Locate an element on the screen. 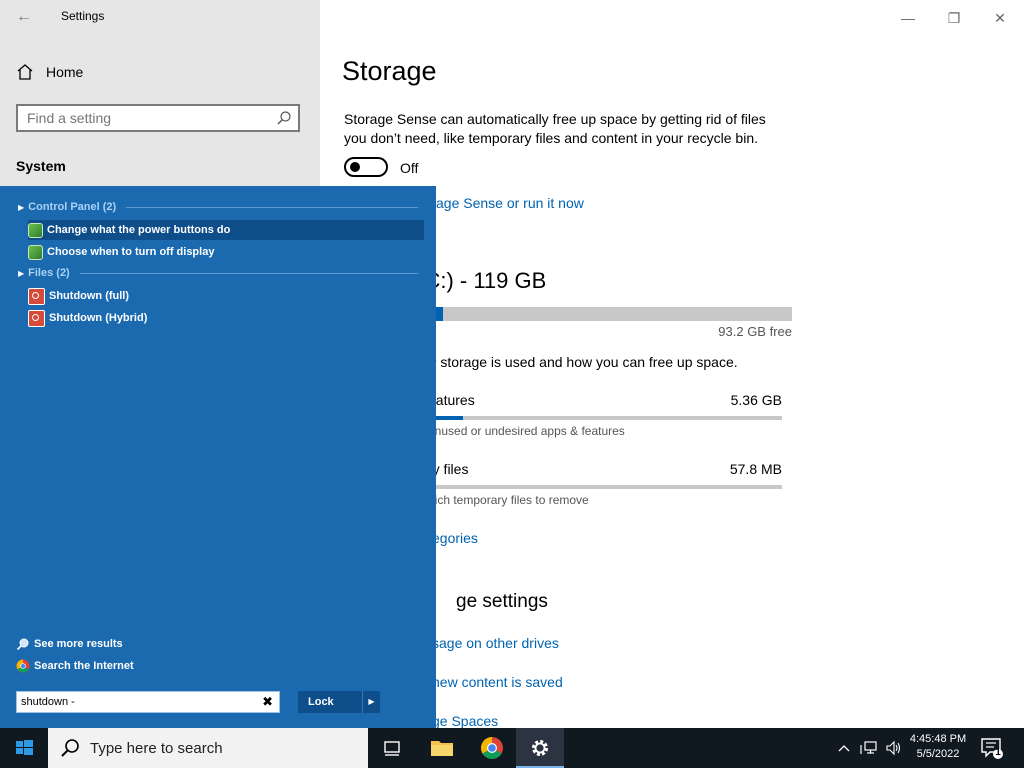 Image resolution: width=1024 pixels, height=773 pixels. notification-count-badge: 1 is located at coordinates (998, 752).